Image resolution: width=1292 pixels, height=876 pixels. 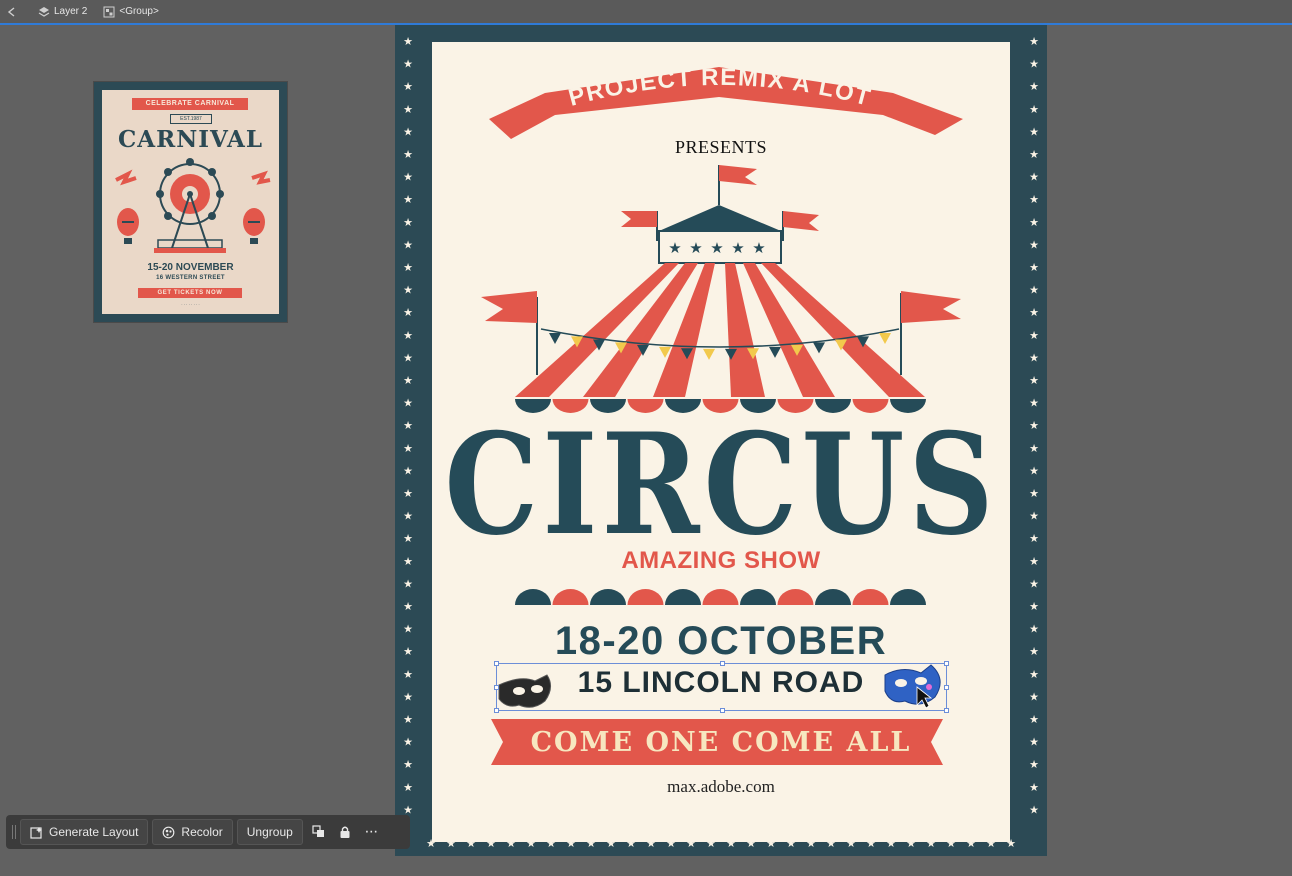 I want to click on resize-handle-top-right, so click(x=946, y=663).